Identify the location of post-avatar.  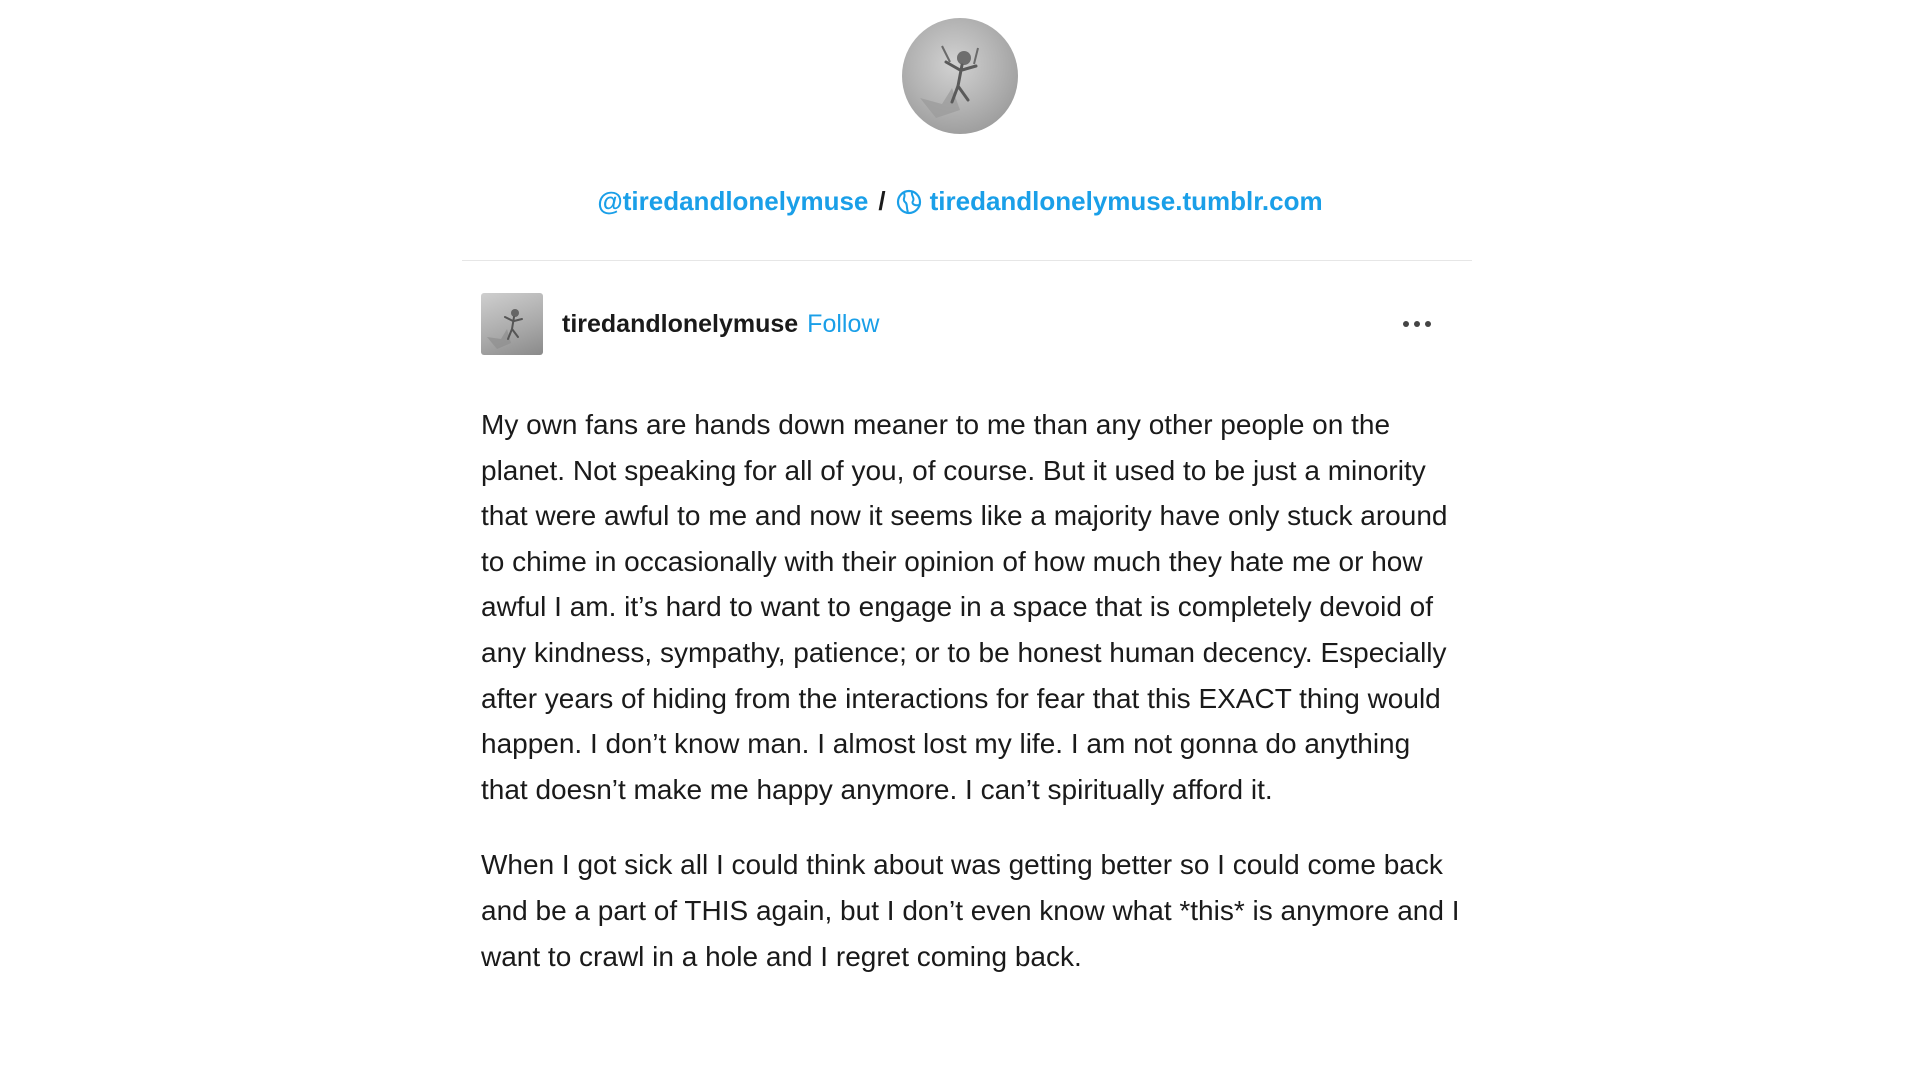
(512, 324).